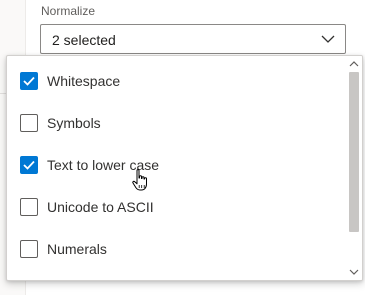  What do you see at coordinates (29, 123) in the screenshot?
I see `checkbox-symbols` at bounding box center [29, 123].